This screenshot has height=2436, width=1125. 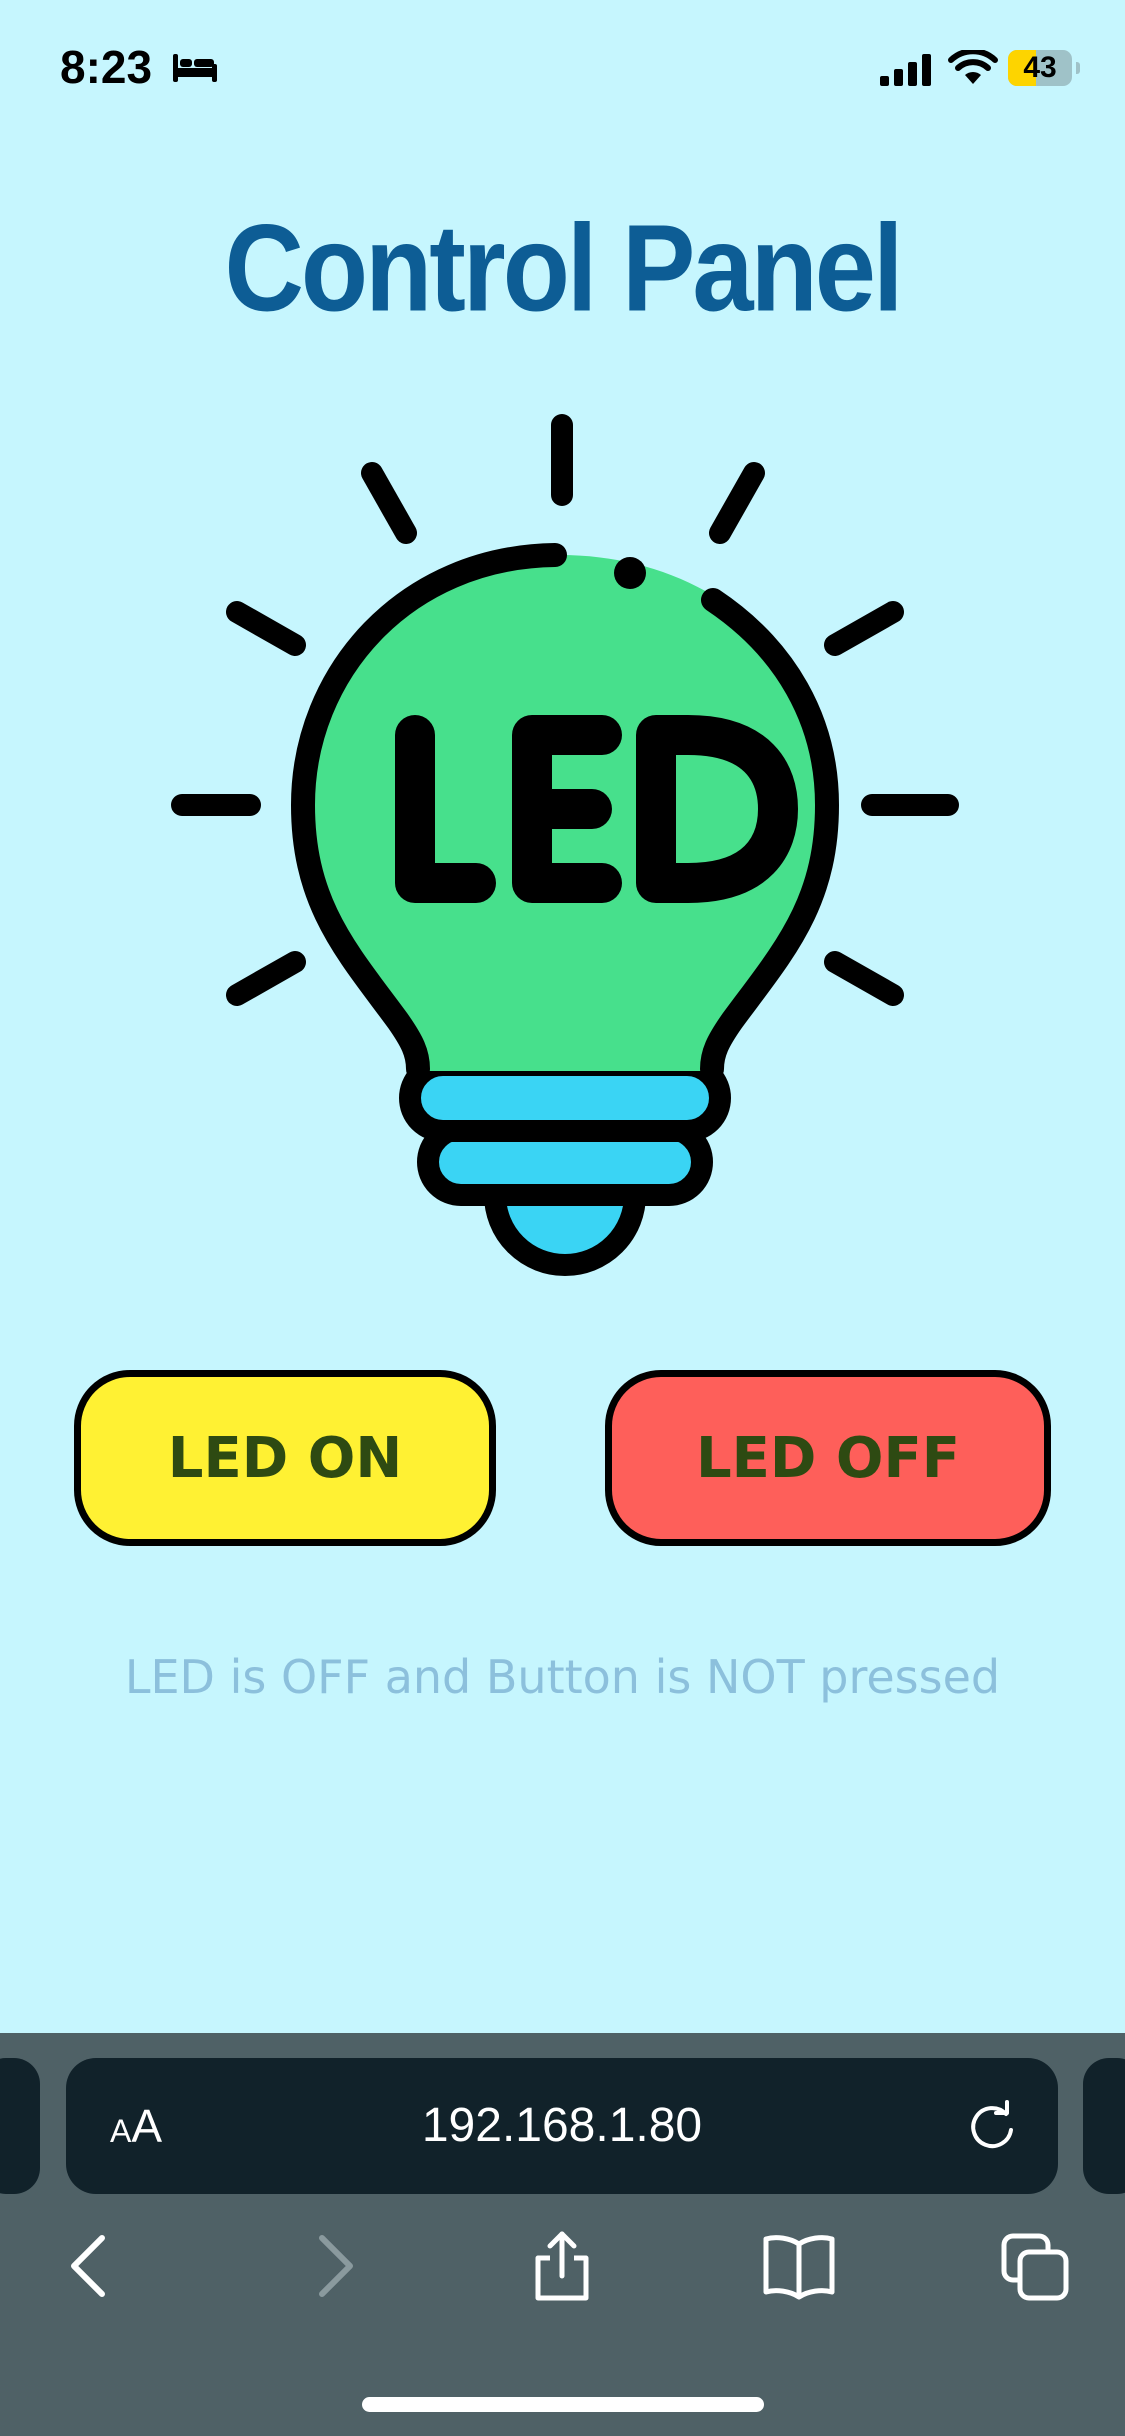 What do you see at coordinates (562, 70) in the screenshot?
I see `status-bar: 8:23 43` at bounding box center [562, 70].